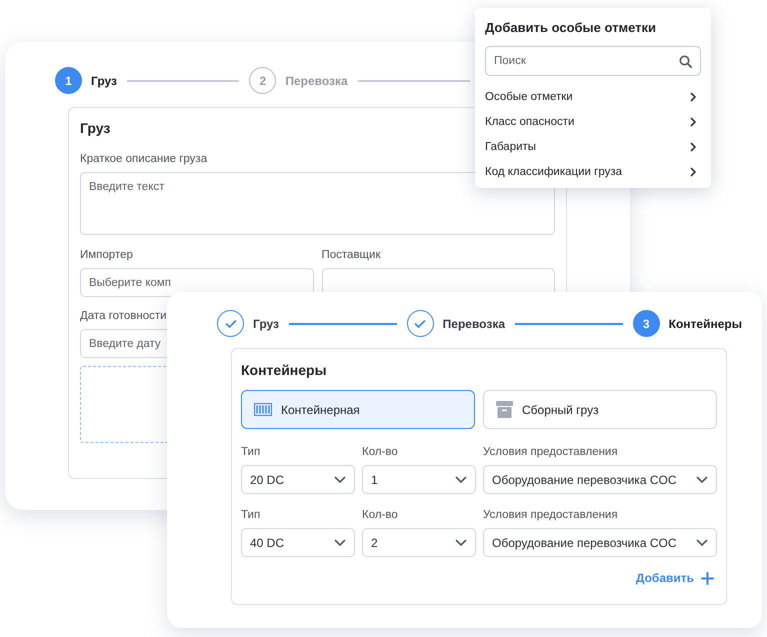 The height and width of the screenshot is (637, 767). I want to click on menu-item: Габариты, so click(593, 146).